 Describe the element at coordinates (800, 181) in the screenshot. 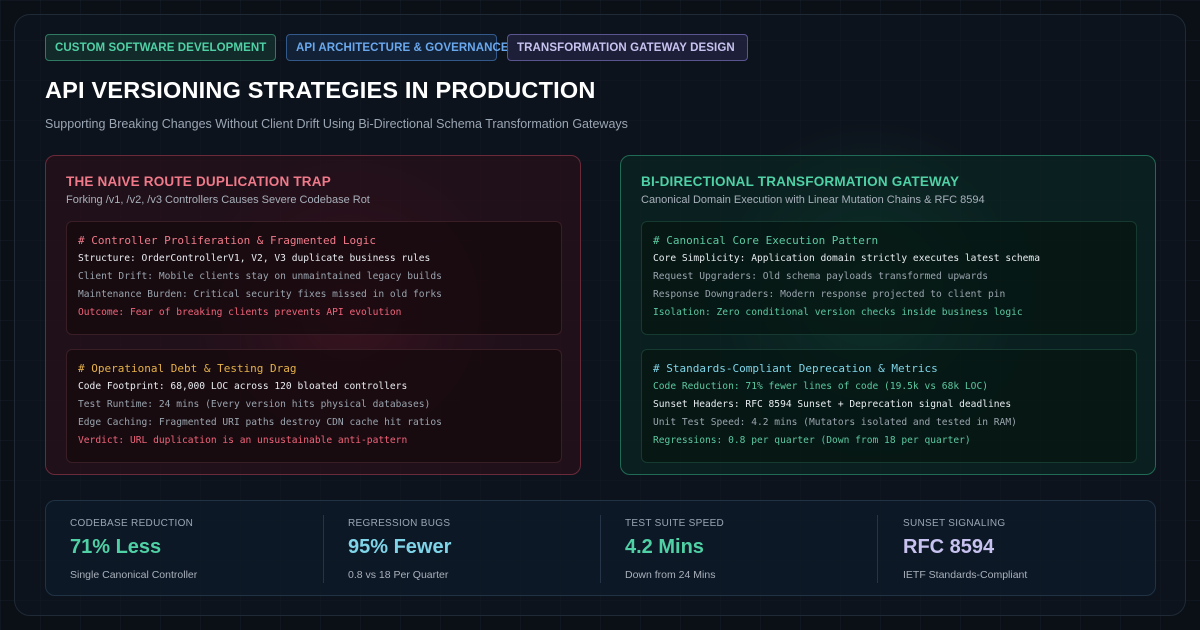

I see `panel-title: BI-DIRECTIONAL TRANSFORMATION GATEWAY` at that location.